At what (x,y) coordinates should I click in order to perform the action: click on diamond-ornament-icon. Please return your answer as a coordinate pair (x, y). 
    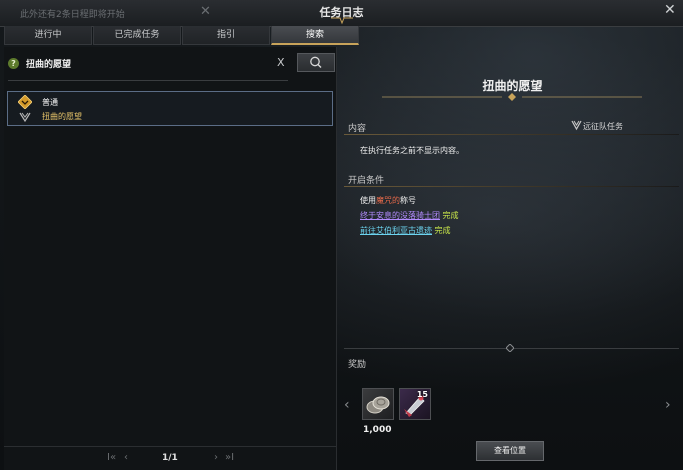
    Looking at the image, I should click on (510, 348).